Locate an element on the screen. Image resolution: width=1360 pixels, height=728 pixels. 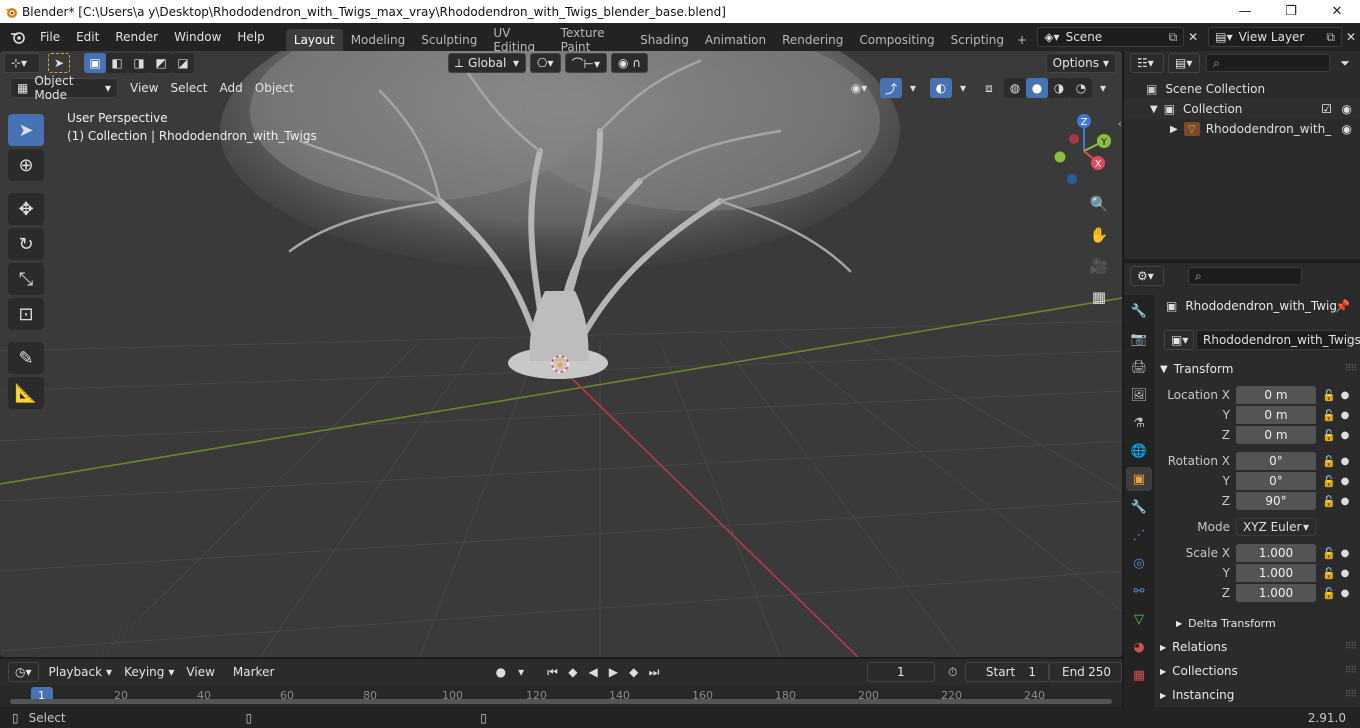
timeline-menu-playback: Playback ▾ is located at coordinates (81, 672).